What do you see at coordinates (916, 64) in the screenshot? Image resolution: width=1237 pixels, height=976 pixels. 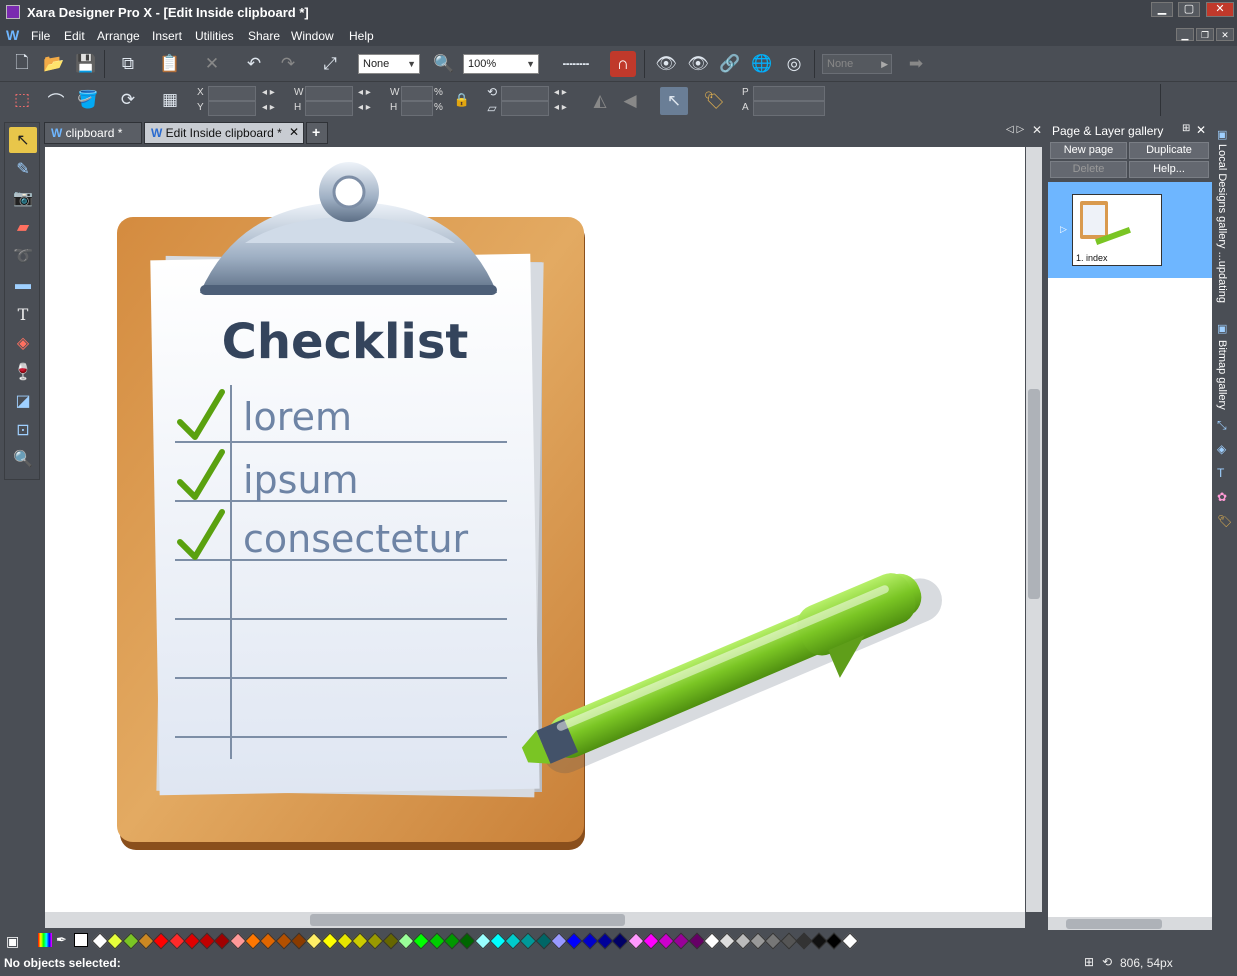 I see `go-arrow-icon: ➡` at bounding box center [916, 64].